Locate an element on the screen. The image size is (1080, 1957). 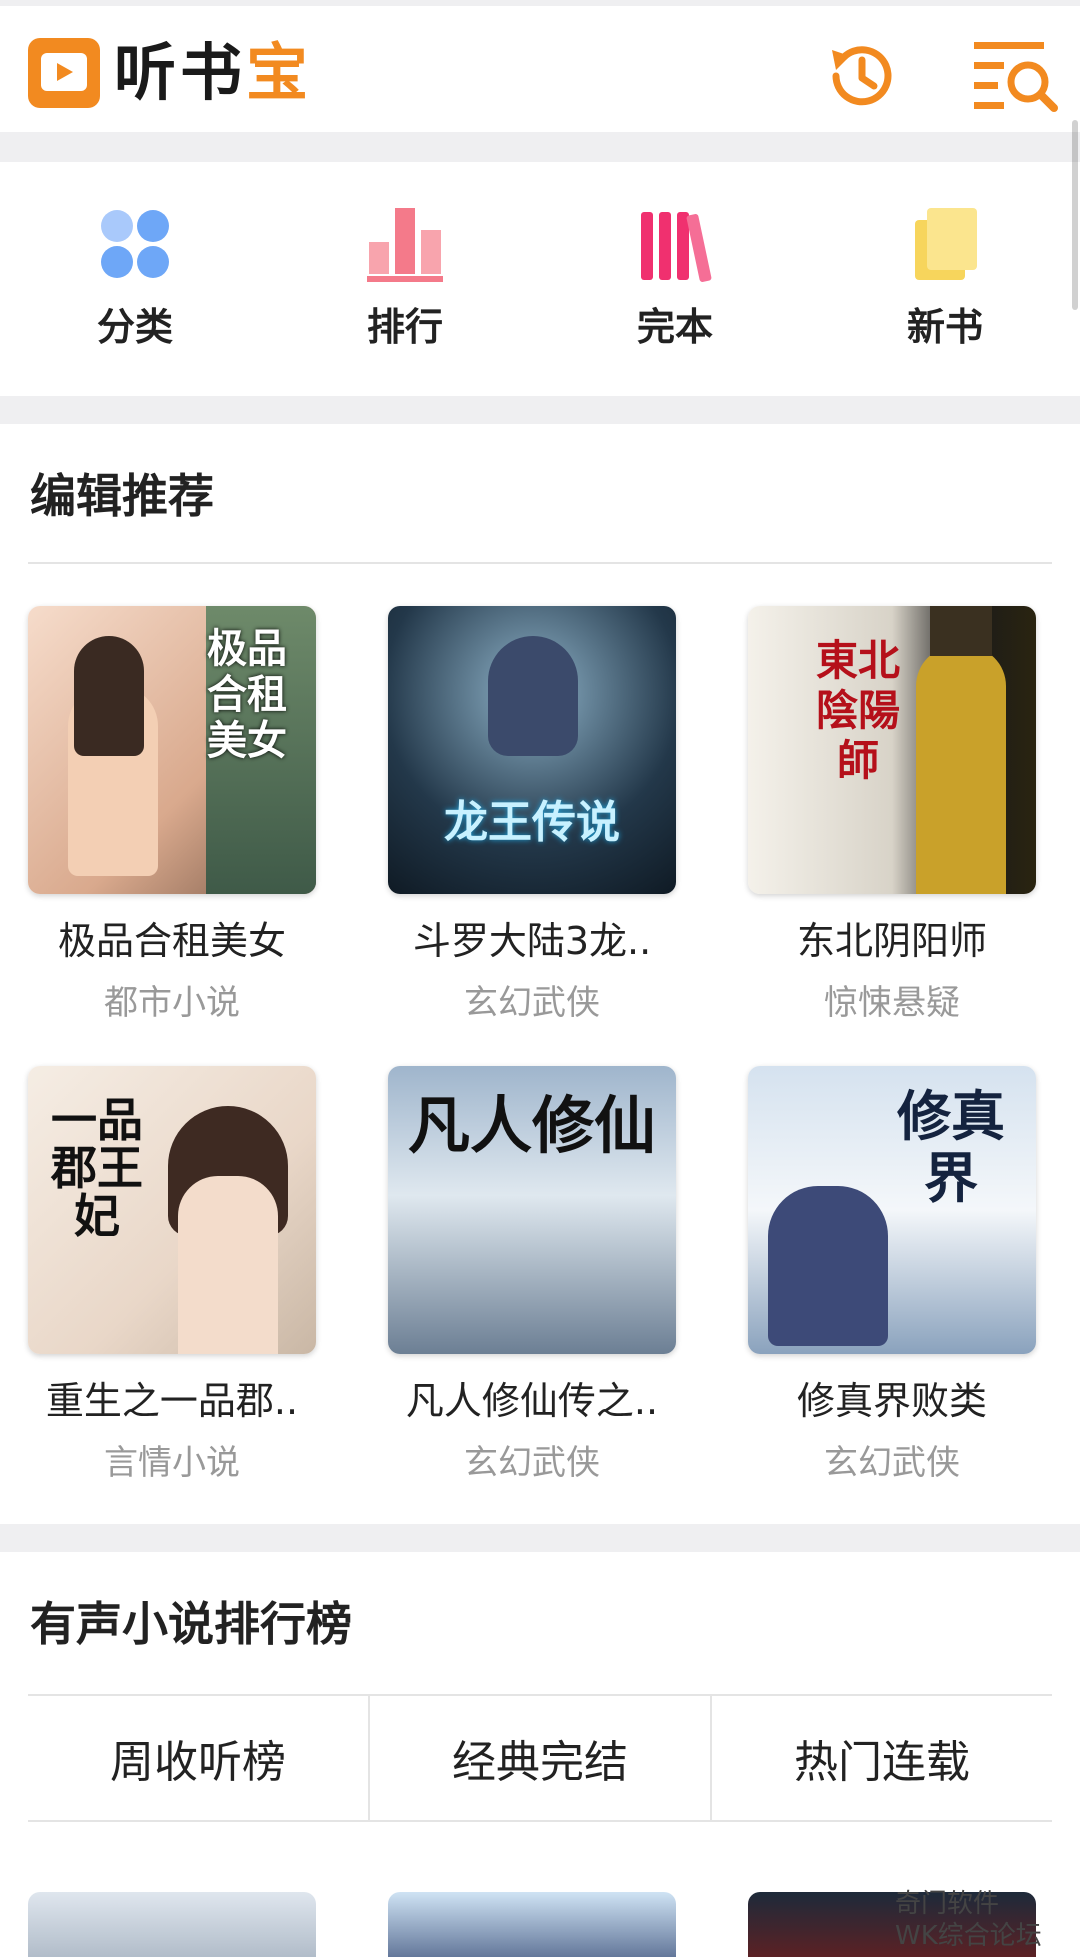
ranking-icon is located at coordinates (405, 245).